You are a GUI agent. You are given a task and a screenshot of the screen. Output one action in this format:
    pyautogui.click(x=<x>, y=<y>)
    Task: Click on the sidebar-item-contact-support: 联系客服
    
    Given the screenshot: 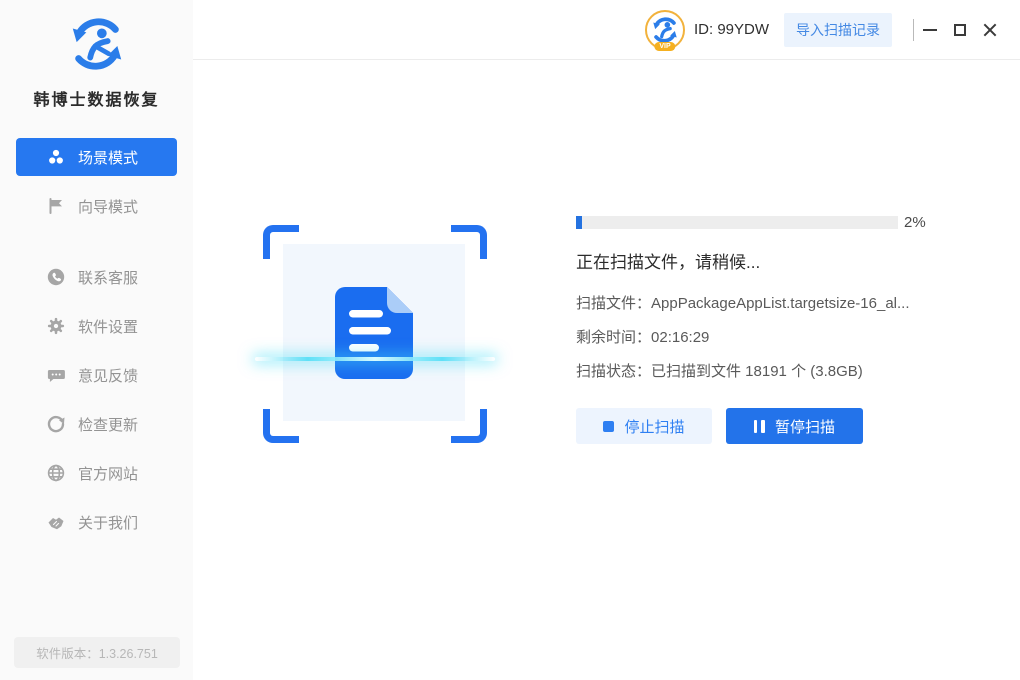 What is the action you would take?
    pyautogui.click(x=96, y=277)
    